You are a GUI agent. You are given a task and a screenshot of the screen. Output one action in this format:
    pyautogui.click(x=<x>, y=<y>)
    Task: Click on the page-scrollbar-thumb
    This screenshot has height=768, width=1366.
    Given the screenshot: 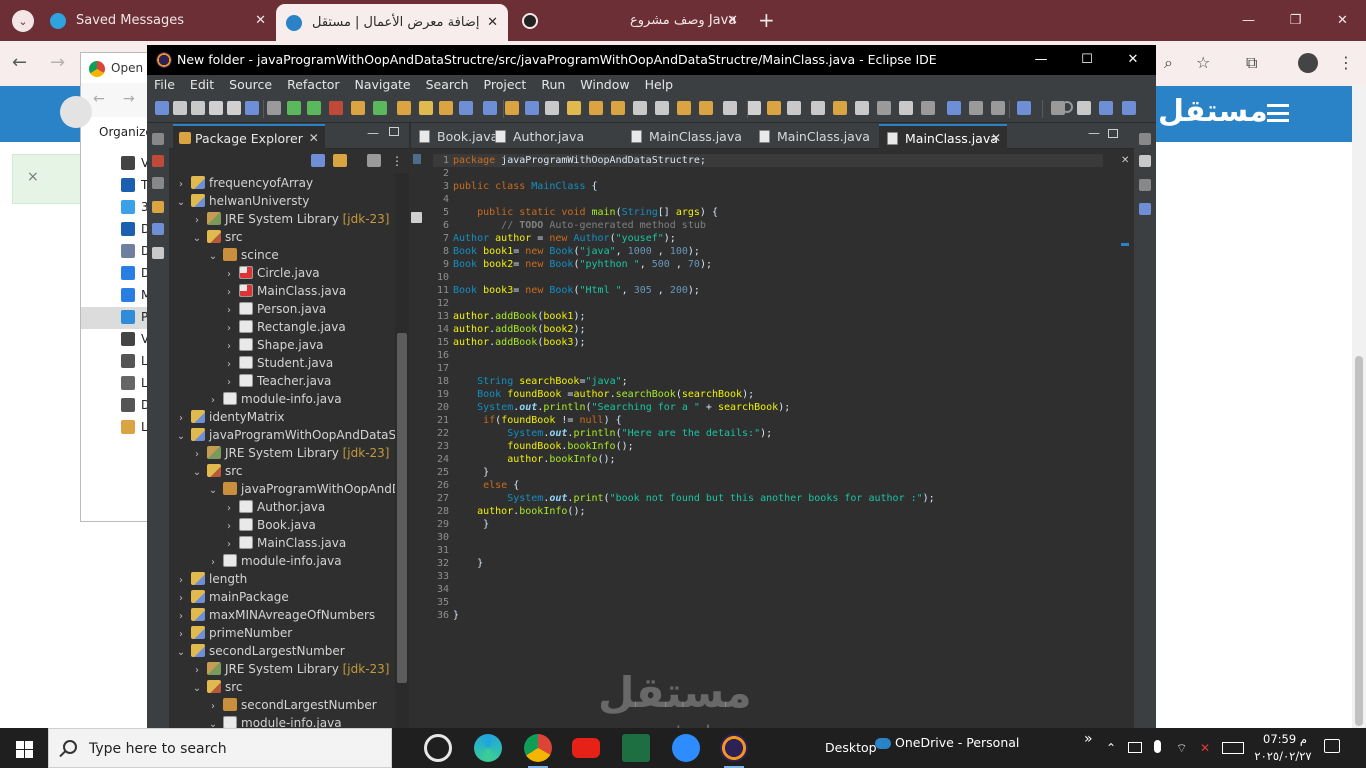 What is the action you would take?
    pyautogui.click(x=1359, y=541)
    